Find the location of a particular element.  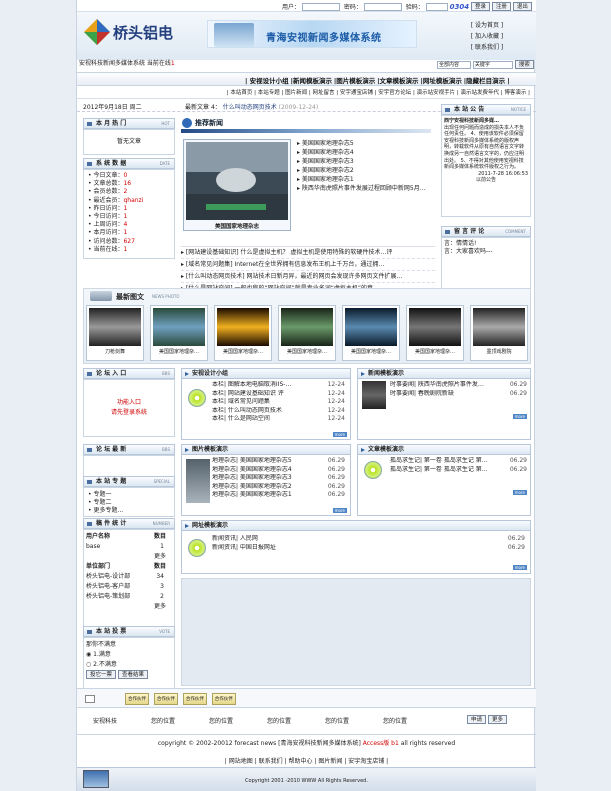

subnav-picnews: 图片新闻 is located at coordinates (296, 93).